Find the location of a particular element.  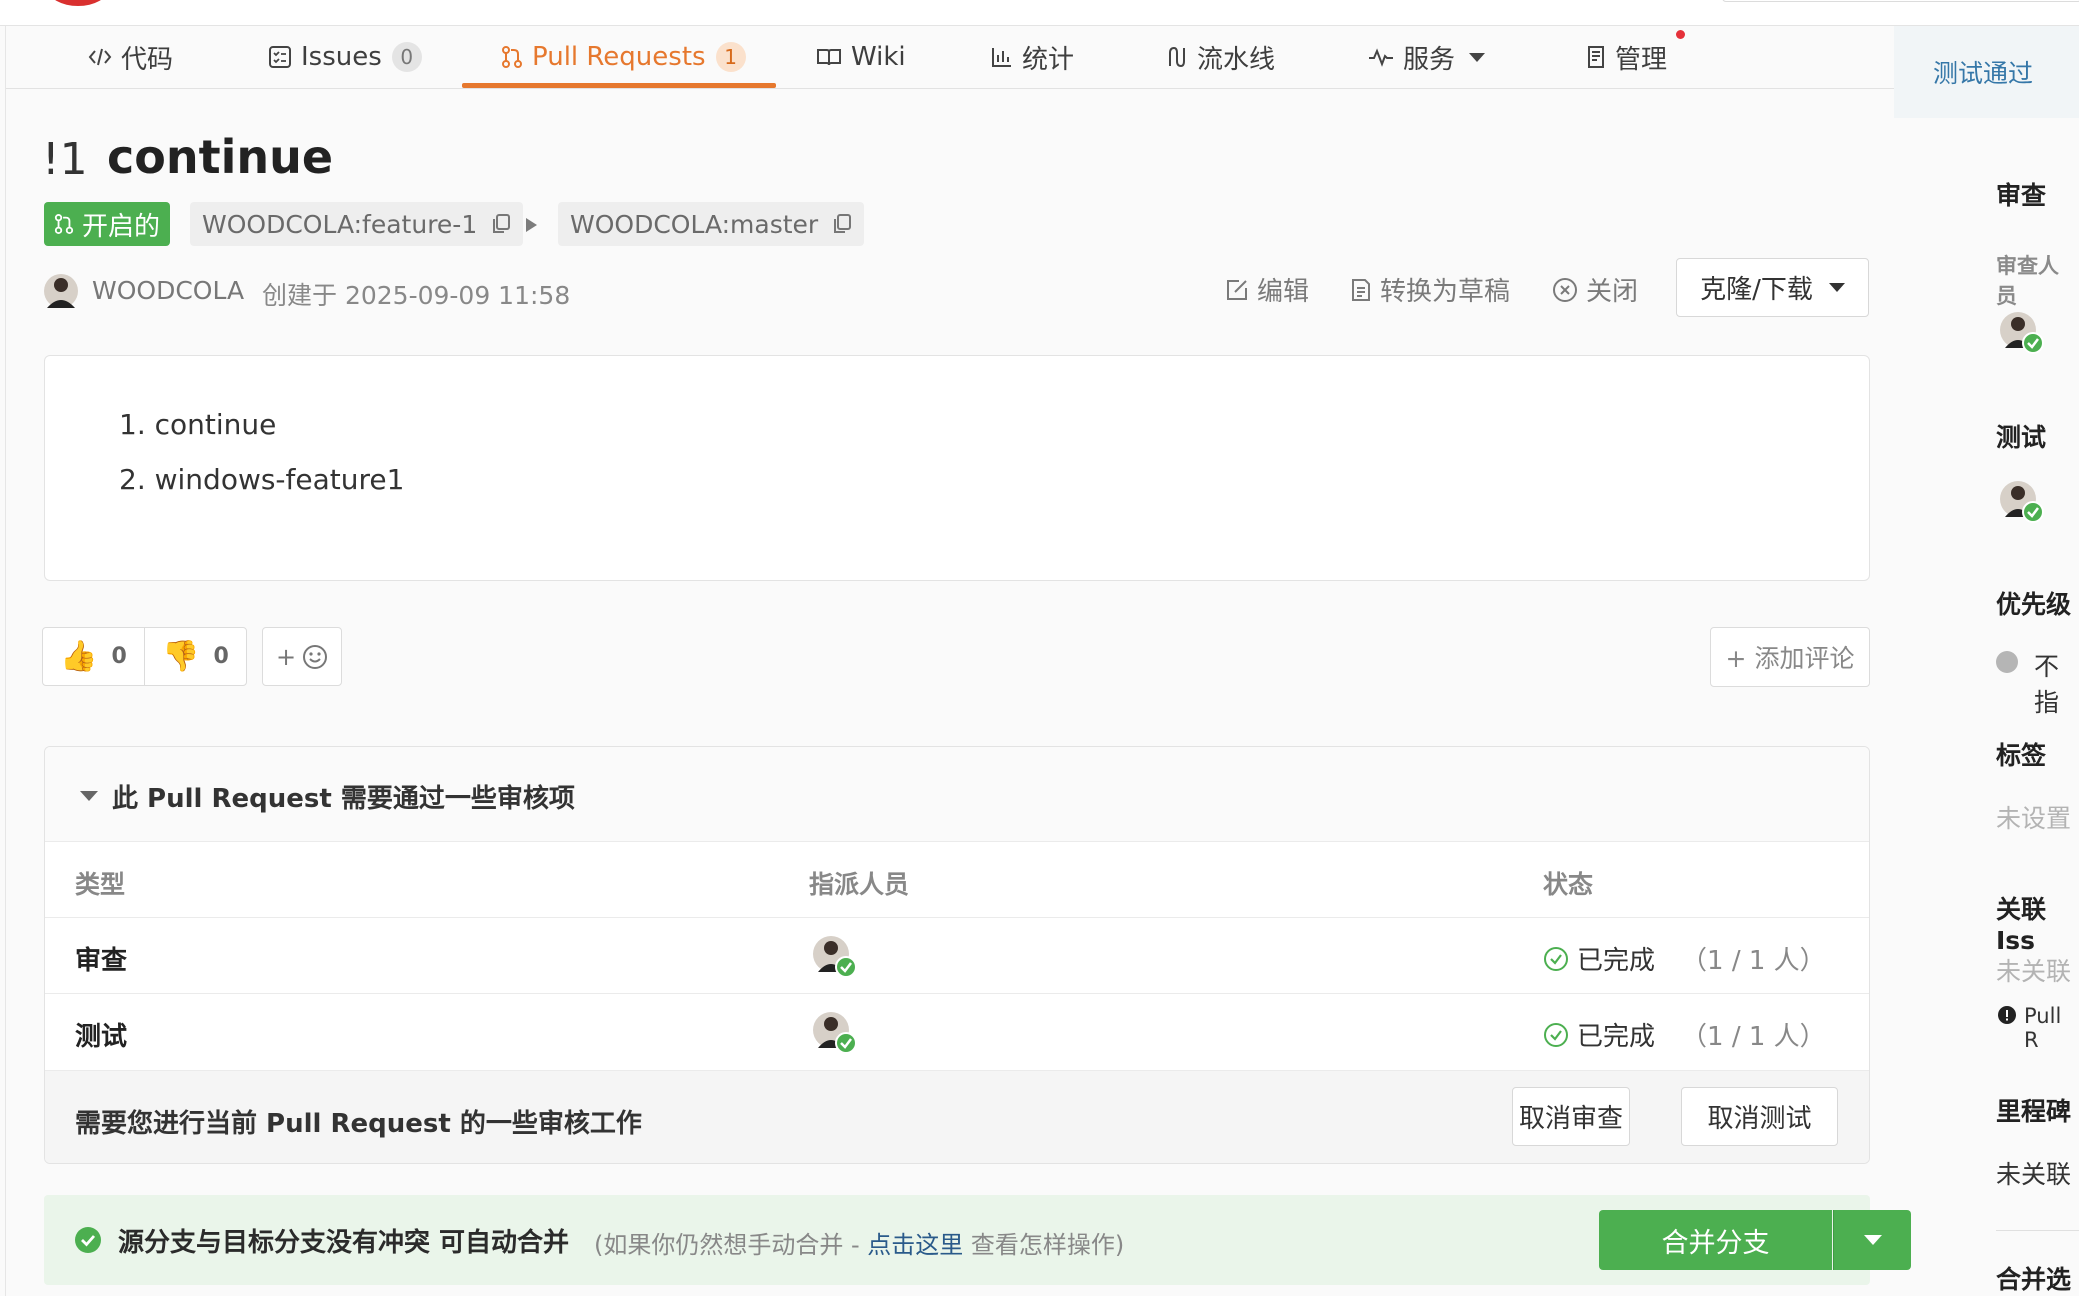

status-badge: 开启的 is located at coordinates (107, 224).